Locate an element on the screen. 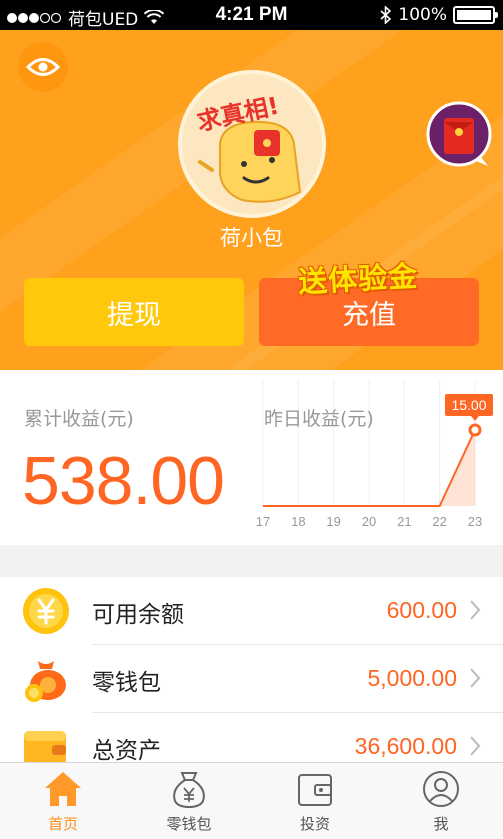  money-bag-icon is located at coordinates (45, 681).